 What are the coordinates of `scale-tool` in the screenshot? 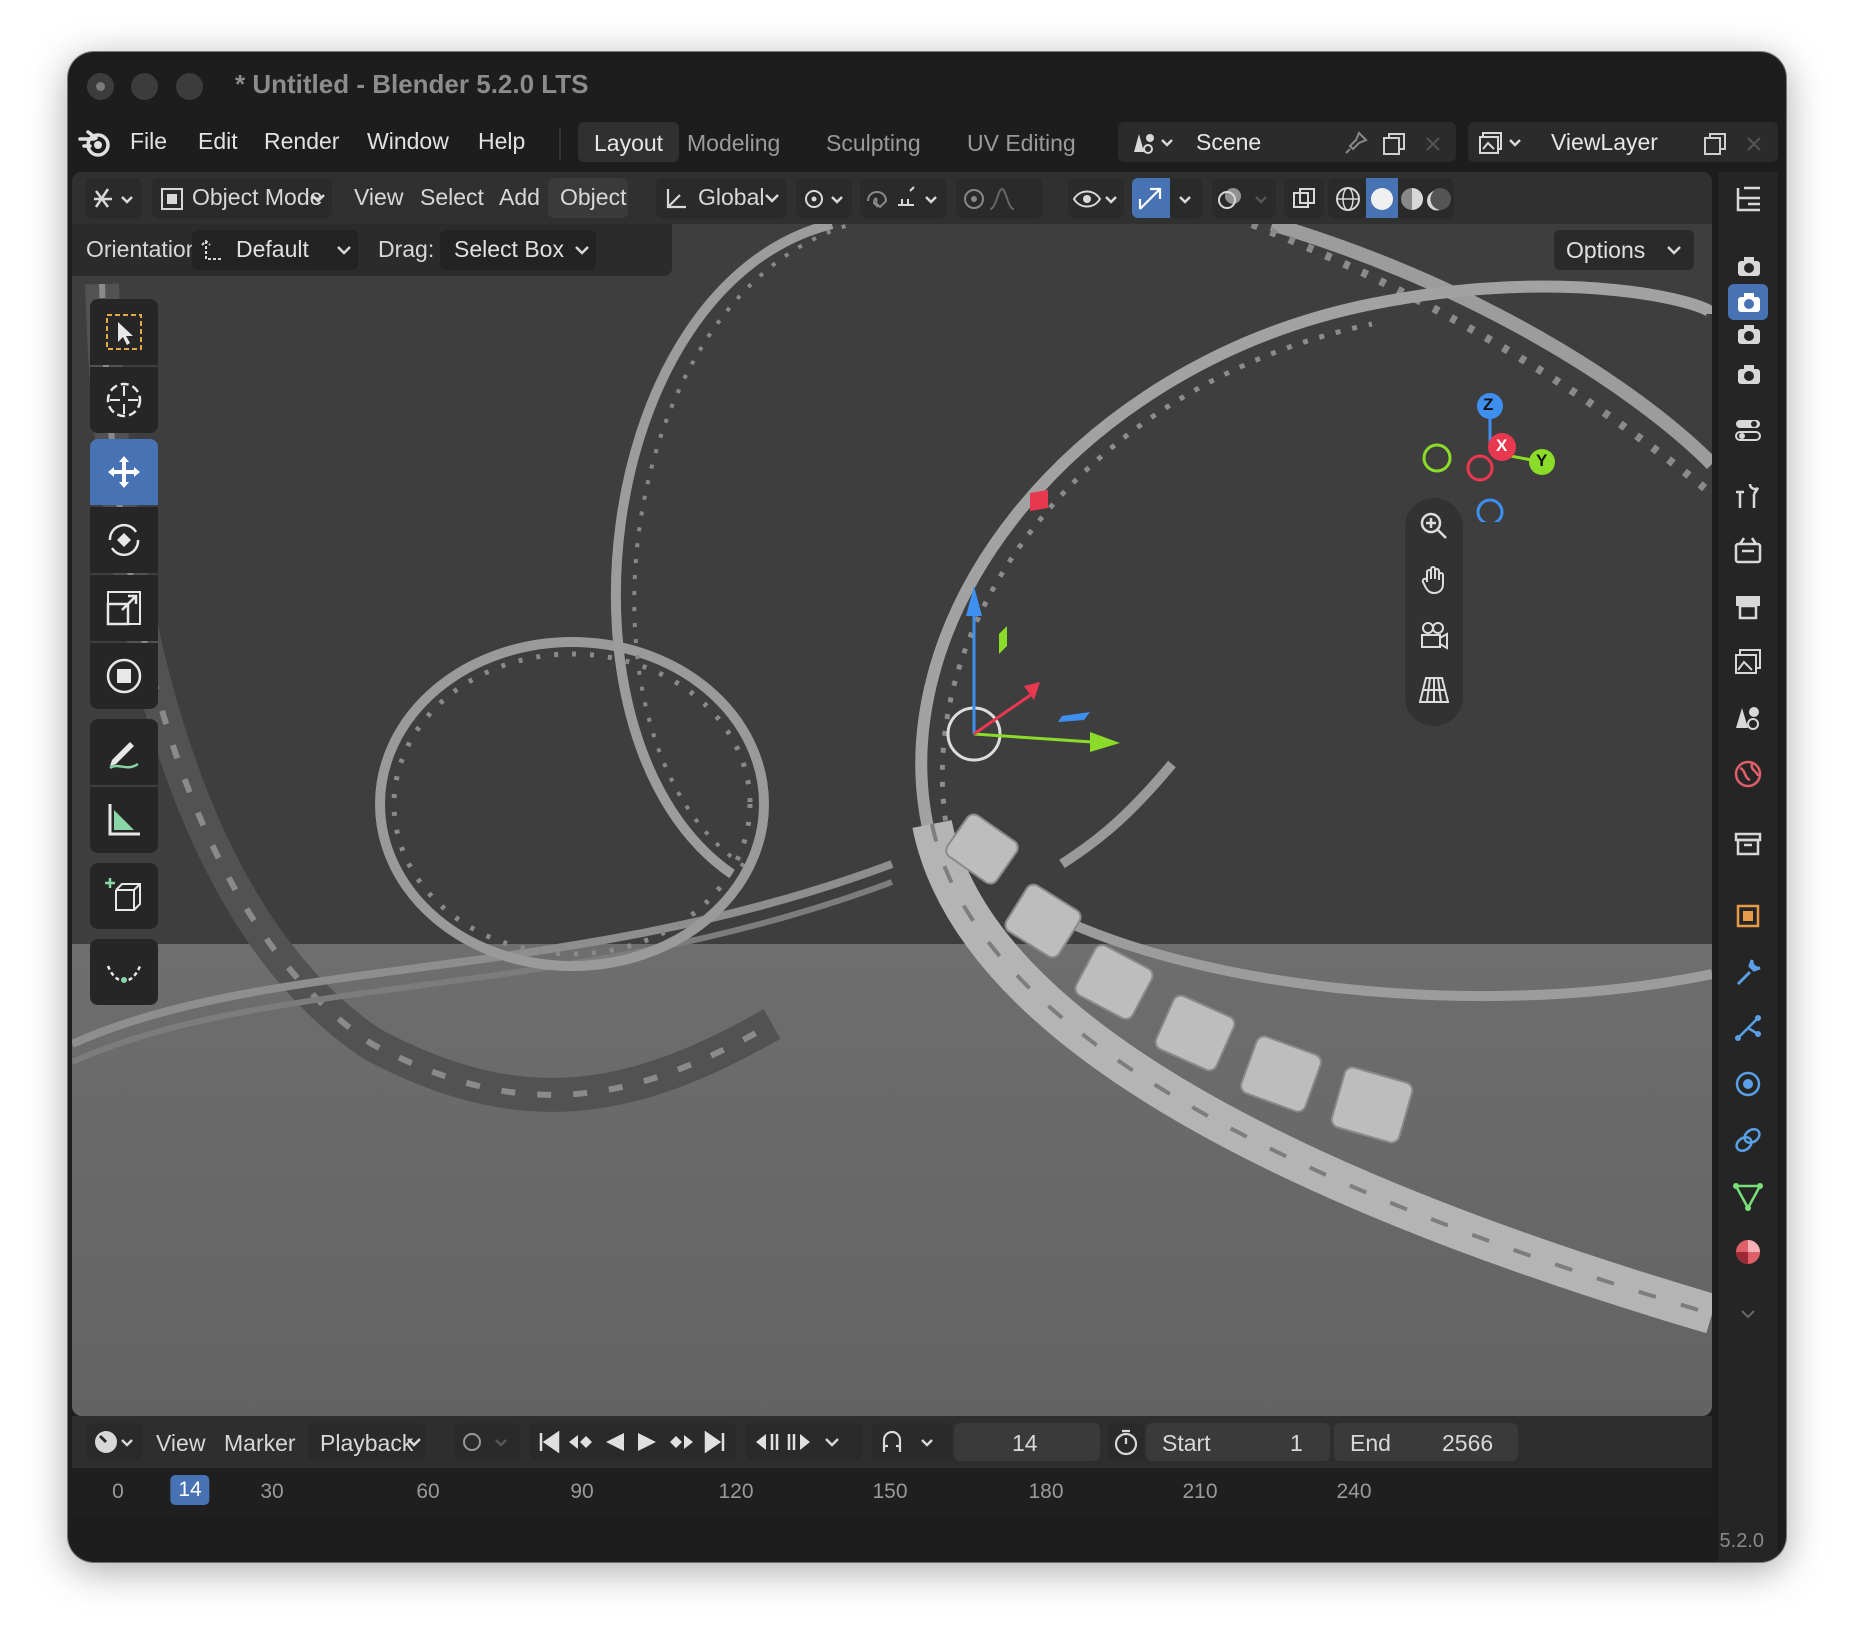 It's located at (124, 608).